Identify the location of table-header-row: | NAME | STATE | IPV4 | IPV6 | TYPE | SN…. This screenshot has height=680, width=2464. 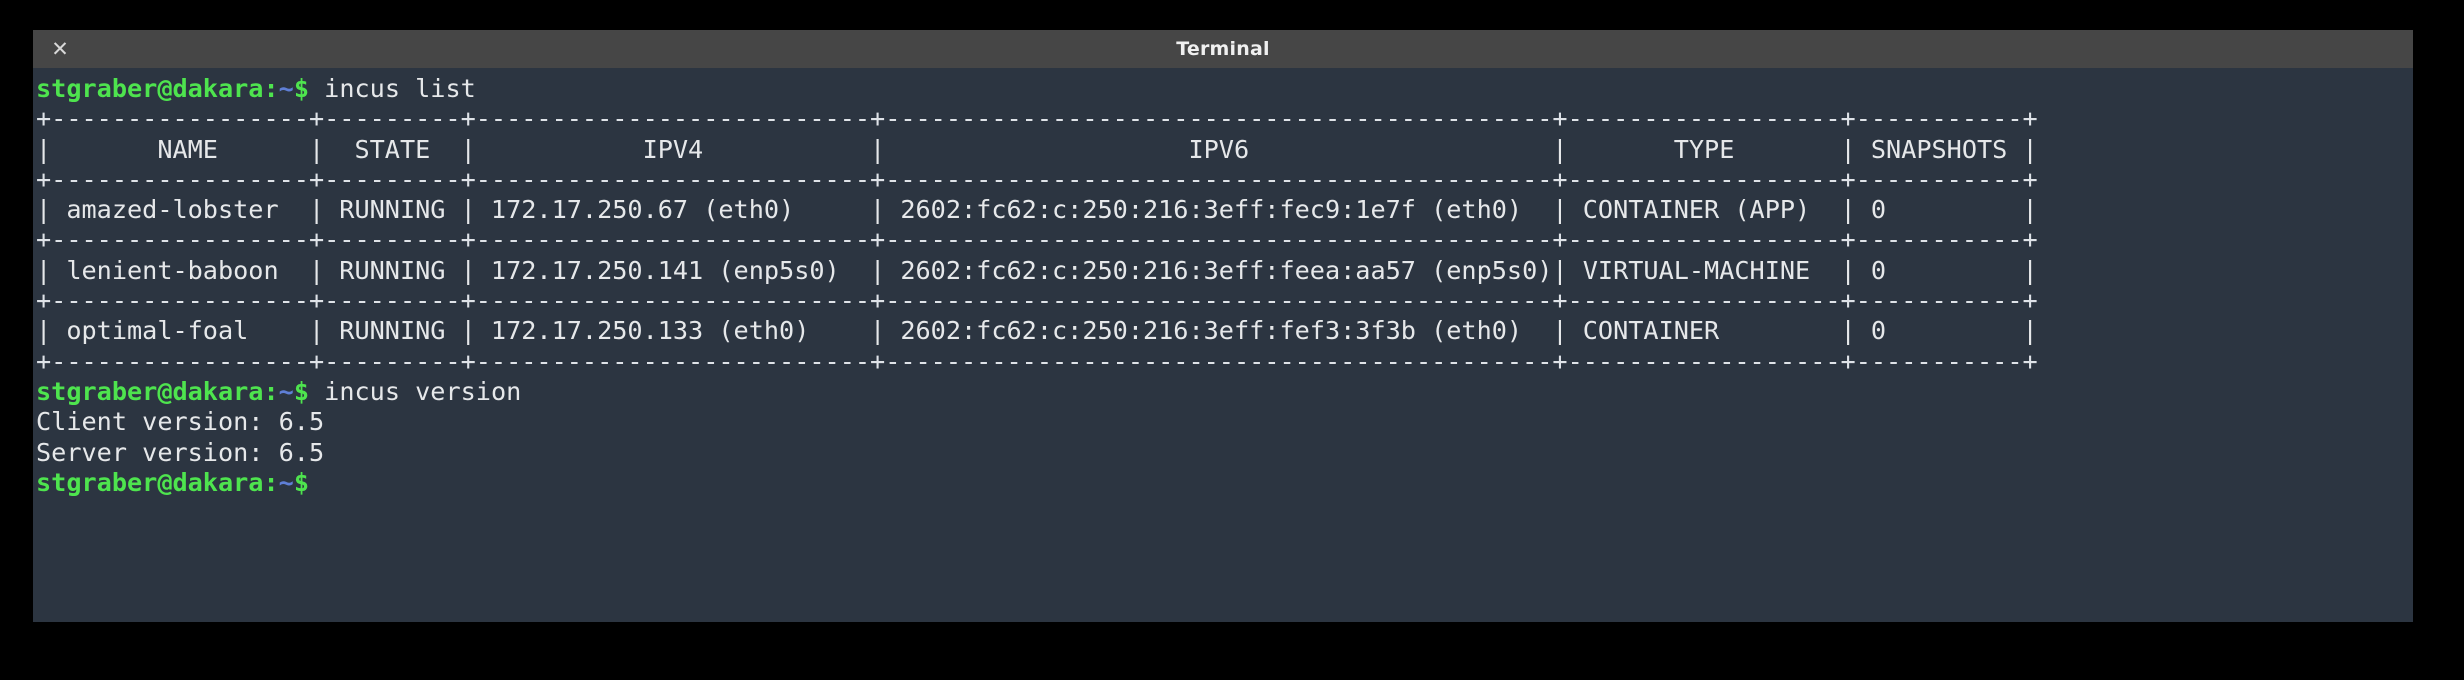
(1037, 149).